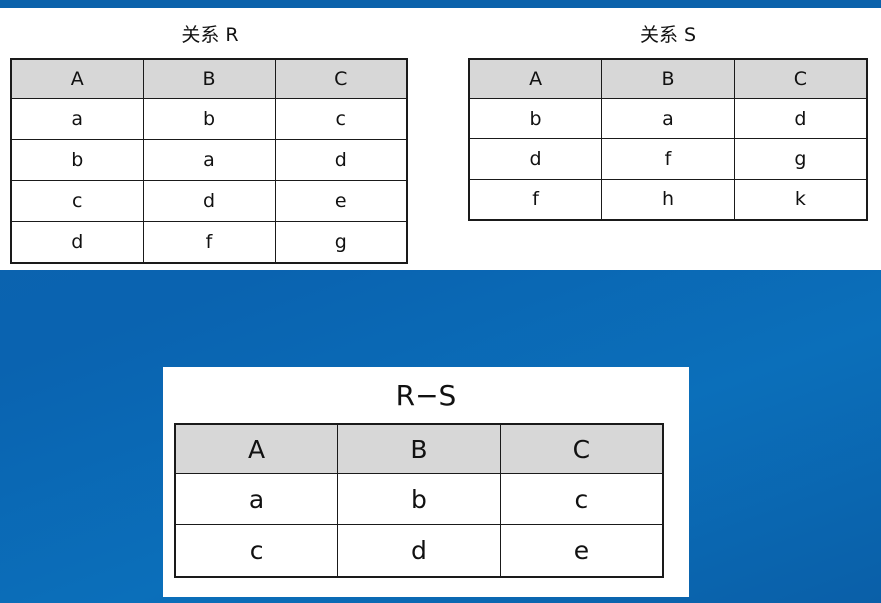 The width and height of the screenshot is (881, 603). I want to click on result-table: A B C a b c c d e, so click(419, 500).